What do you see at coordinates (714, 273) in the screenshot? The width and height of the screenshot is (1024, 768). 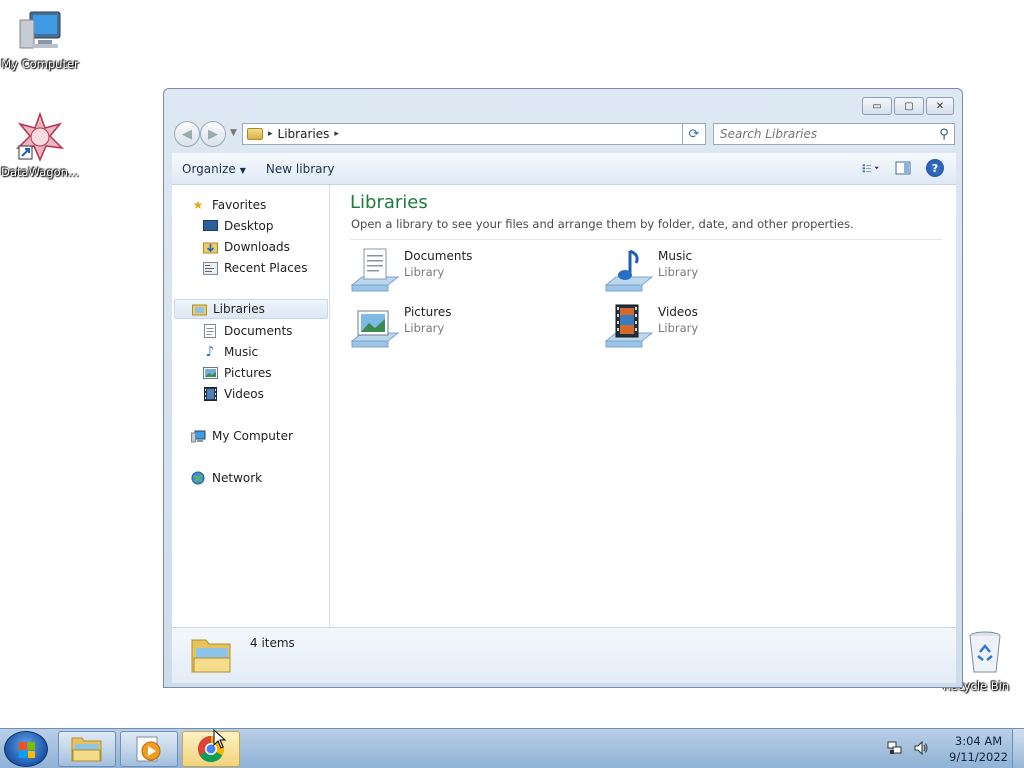 I see `library-item-music: Music Library` at bounding box center [714, 273].